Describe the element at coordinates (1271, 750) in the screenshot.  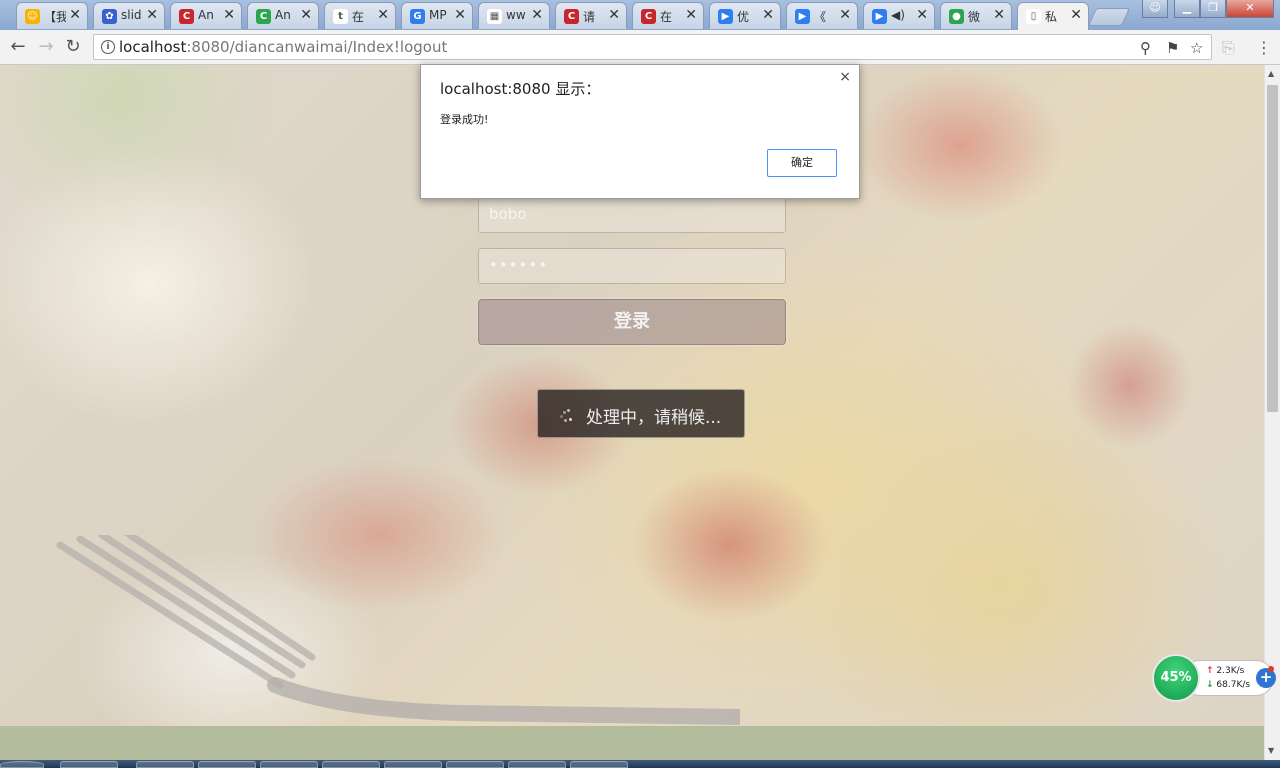
I see `scroll-down-icon: ▼` at that location.